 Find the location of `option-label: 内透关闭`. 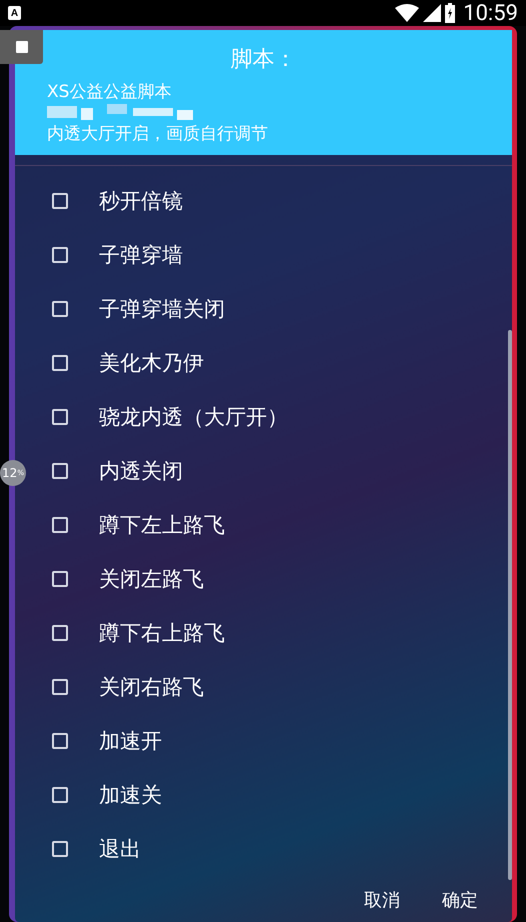

option-label: 内透关闭 is located at coordinates (141, 471).